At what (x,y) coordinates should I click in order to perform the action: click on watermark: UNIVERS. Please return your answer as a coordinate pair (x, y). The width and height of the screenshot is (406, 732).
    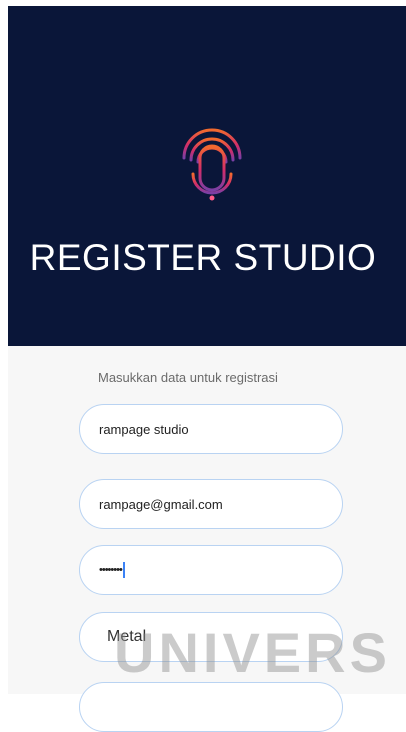
    Looking at the image, I should click on (252, 652).